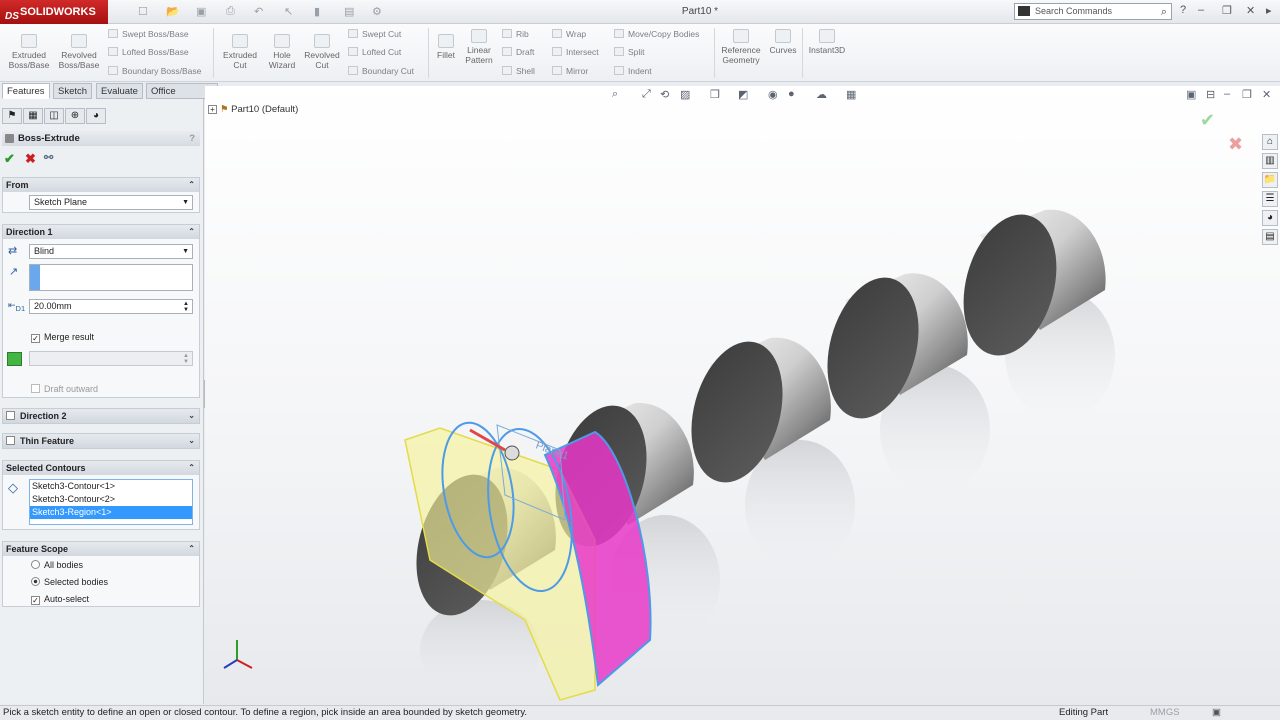 This screenshot has width=1280, height=720. I want to click on thin-feature-checkbox, so click(10, 440).